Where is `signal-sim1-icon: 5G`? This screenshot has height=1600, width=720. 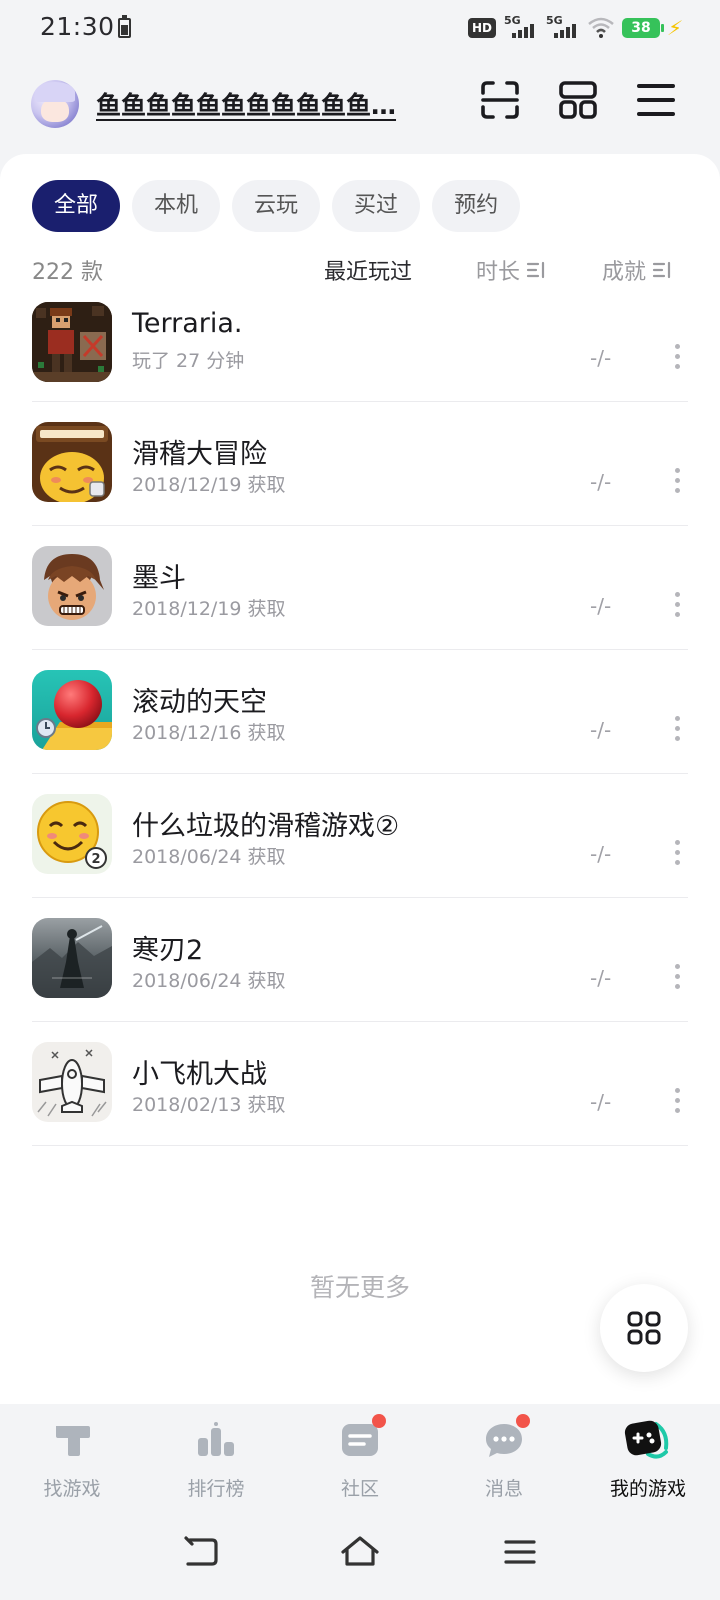 signal-sim1-icon: 5G is located at coordinates (521, 27).